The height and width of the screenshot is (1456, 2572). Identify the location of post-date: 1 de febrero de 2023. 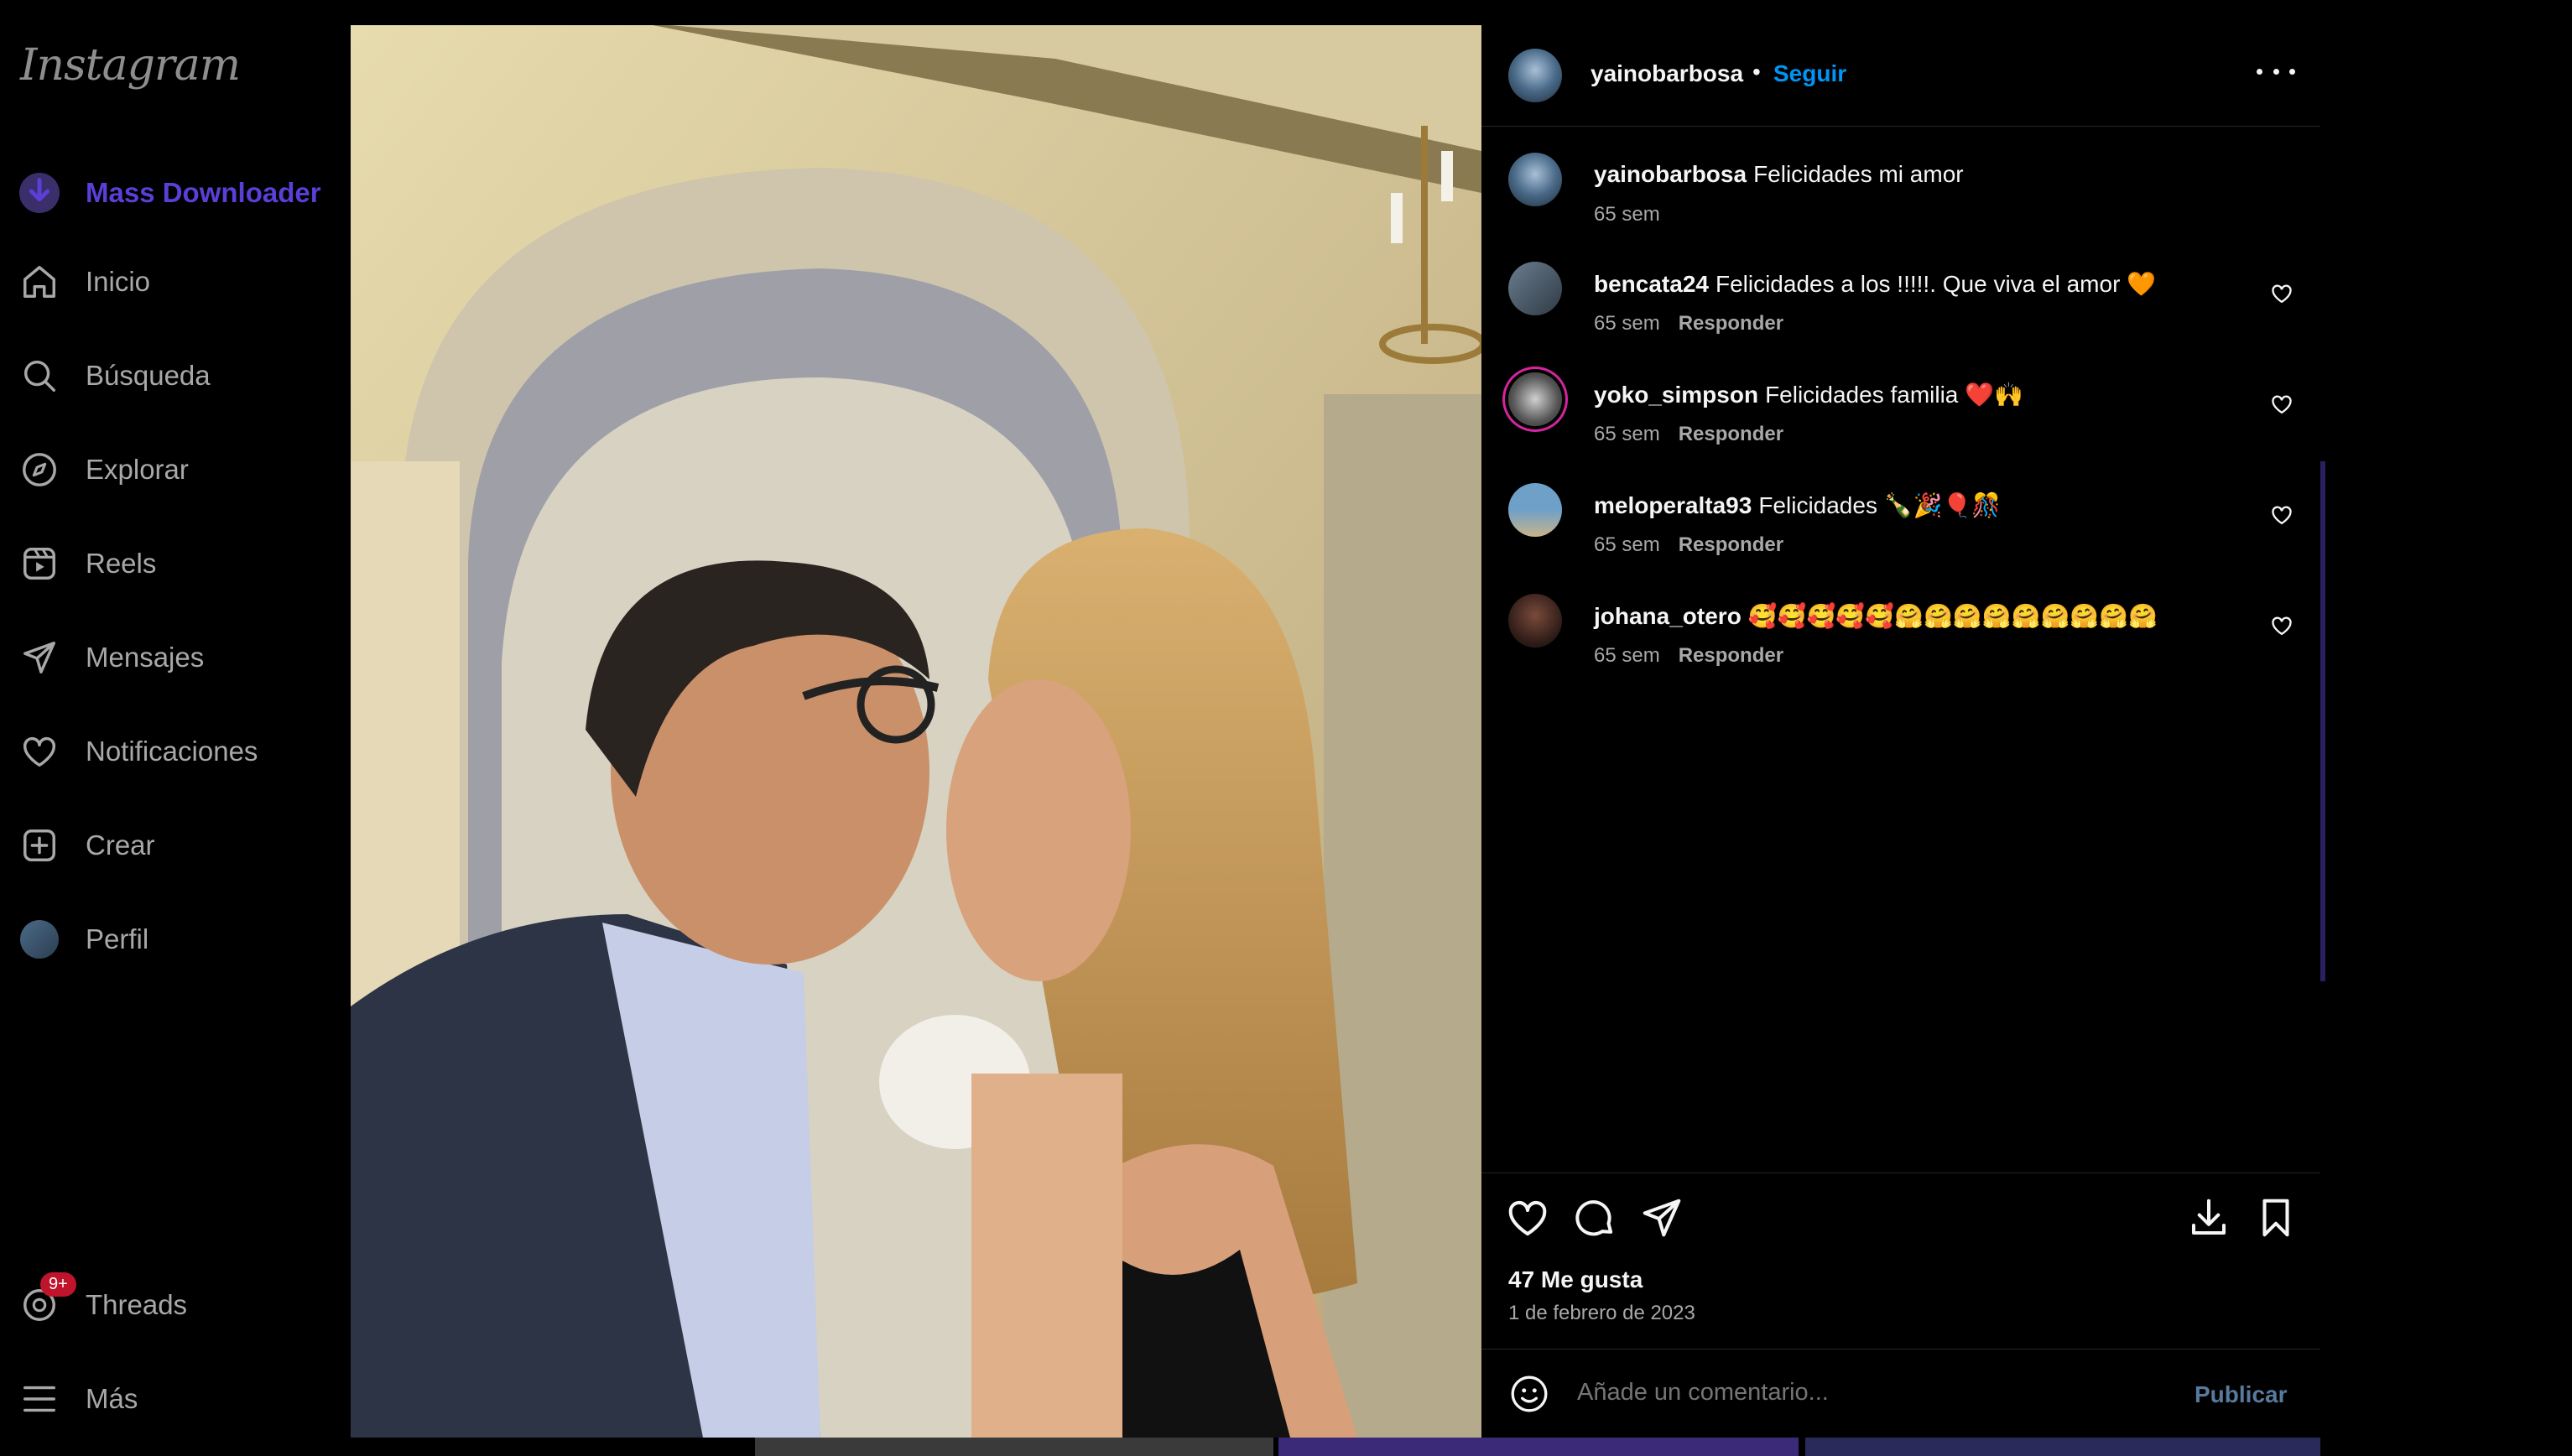
(1601, 1313).